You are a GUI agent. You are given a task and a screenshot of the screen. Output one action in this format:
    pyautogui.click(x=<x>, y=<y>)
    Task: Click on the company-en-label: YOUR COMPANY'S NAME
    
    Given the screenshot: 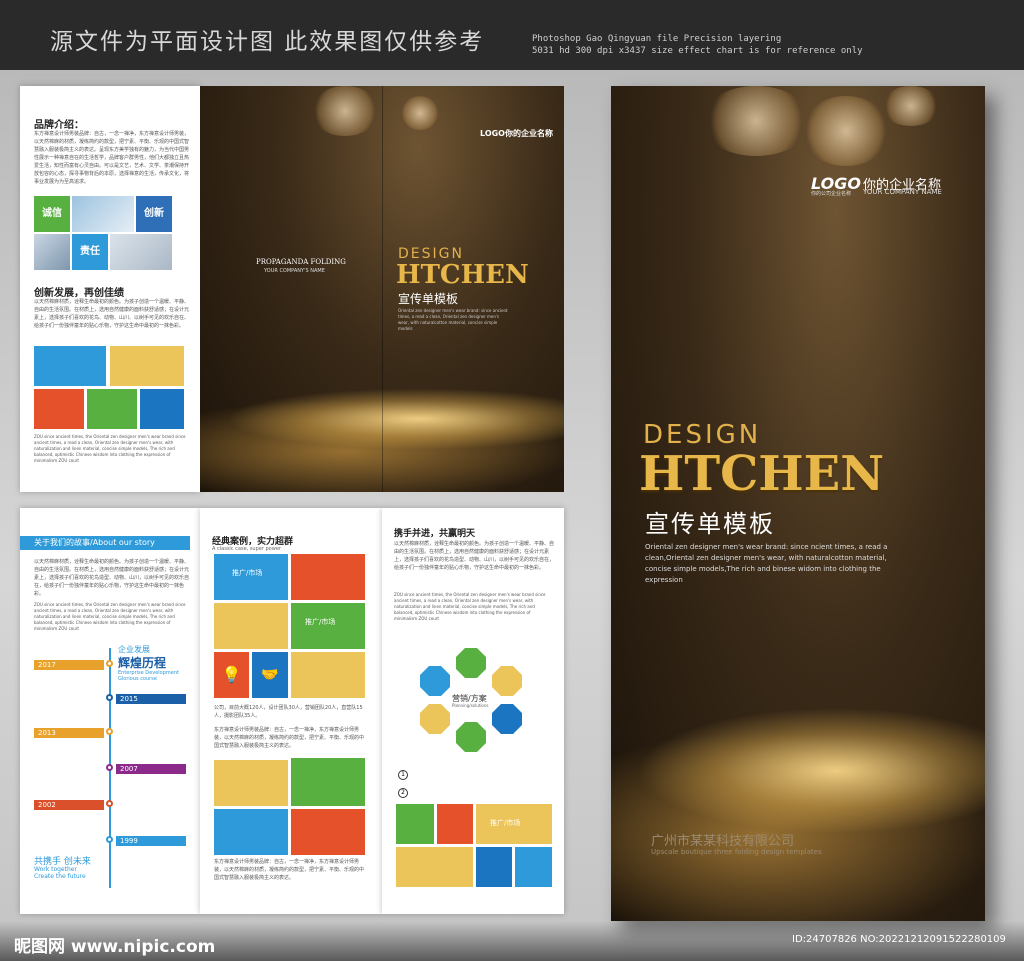 What is the action you would take?
    pyautogui.click(x=294, y=271)
    